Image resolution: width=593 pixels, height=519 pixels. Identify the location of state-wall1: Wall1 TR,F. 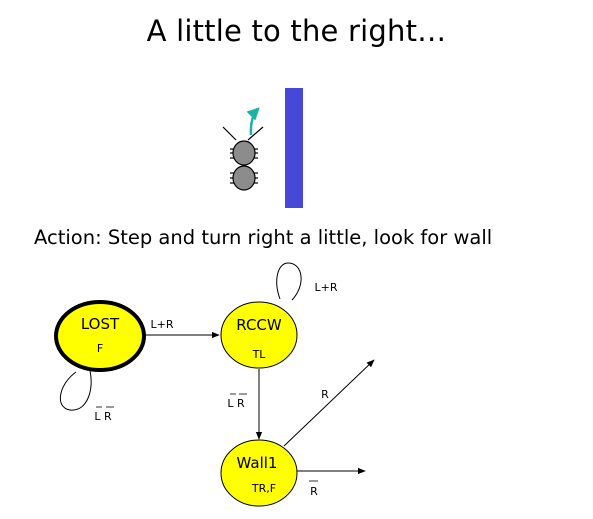
(259, 473).